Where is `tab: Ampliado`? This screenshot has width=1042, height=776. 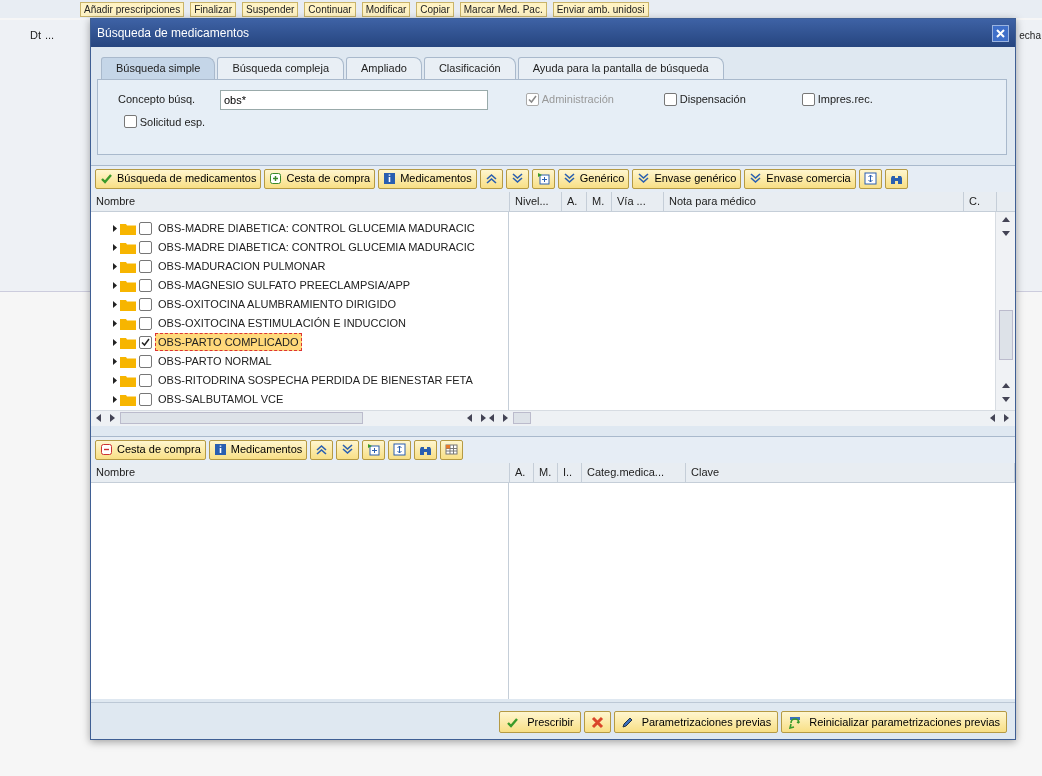
tab: Ampliado is located at coordinates (384, 68).